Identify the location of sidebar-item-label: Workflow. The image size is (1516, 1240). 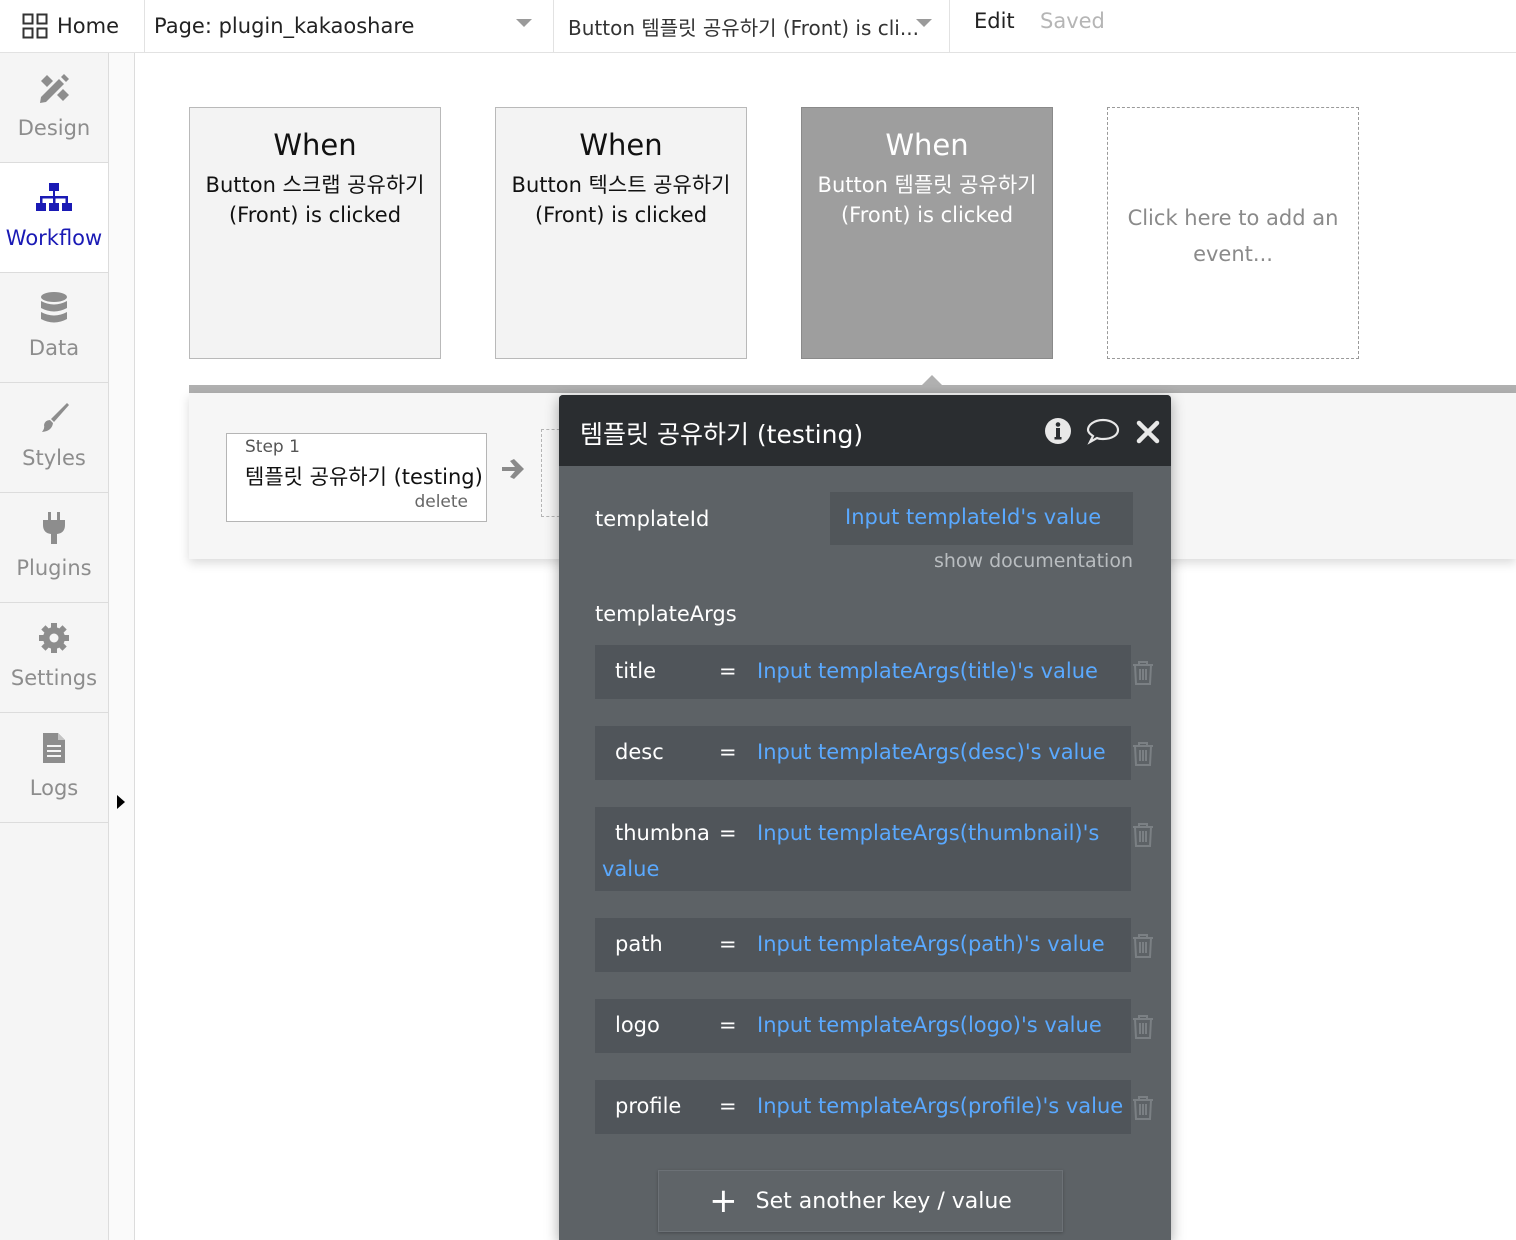
(54, 238).